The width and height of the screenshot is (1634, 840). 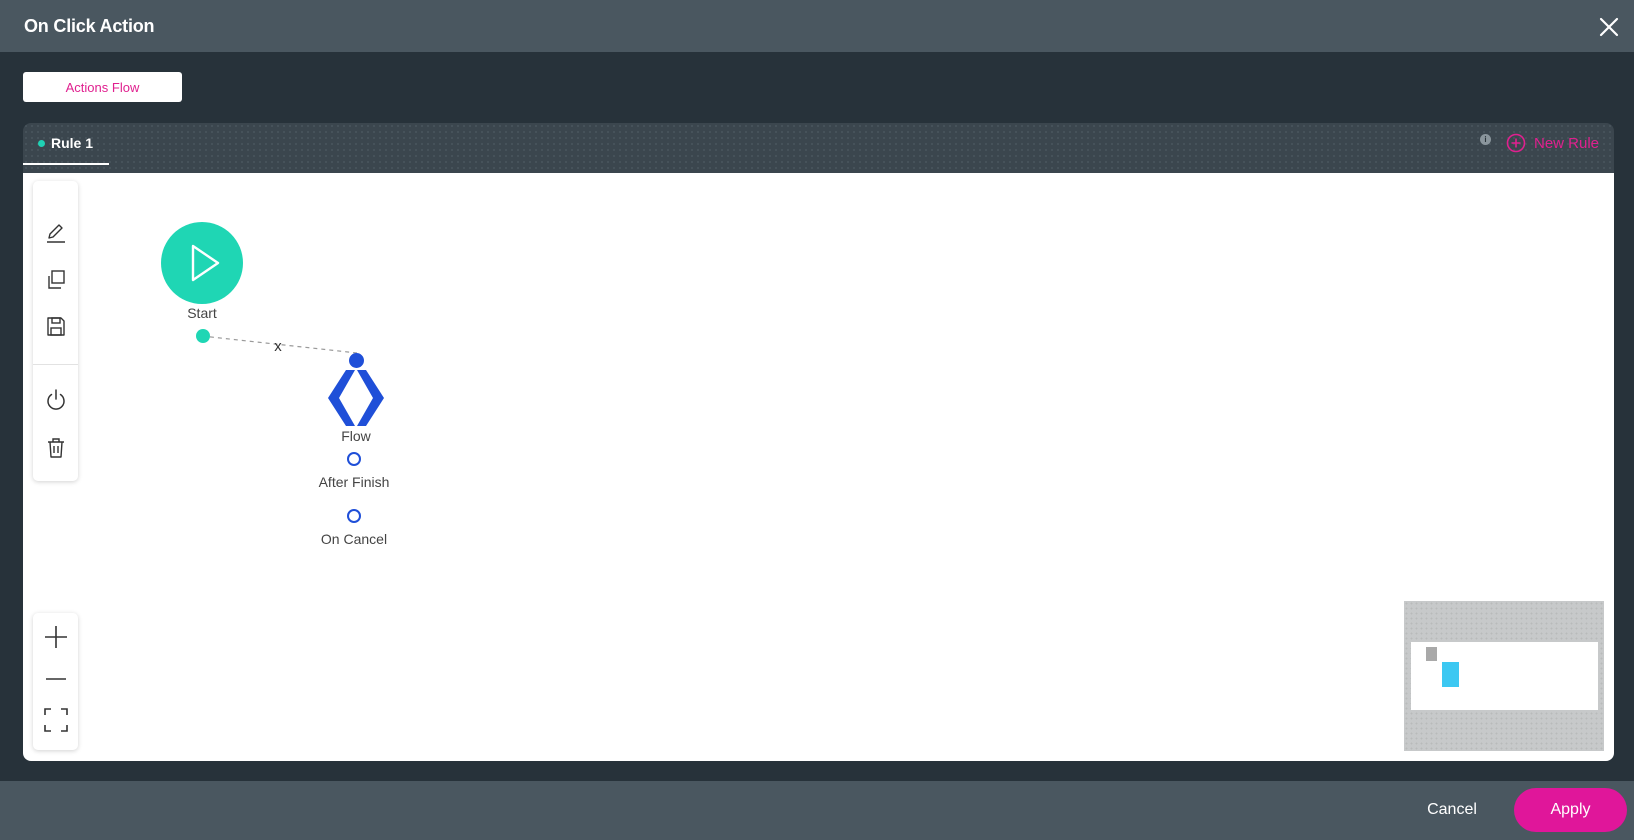 I want to click on minimap-start-node, so click(x=1431, y=654).